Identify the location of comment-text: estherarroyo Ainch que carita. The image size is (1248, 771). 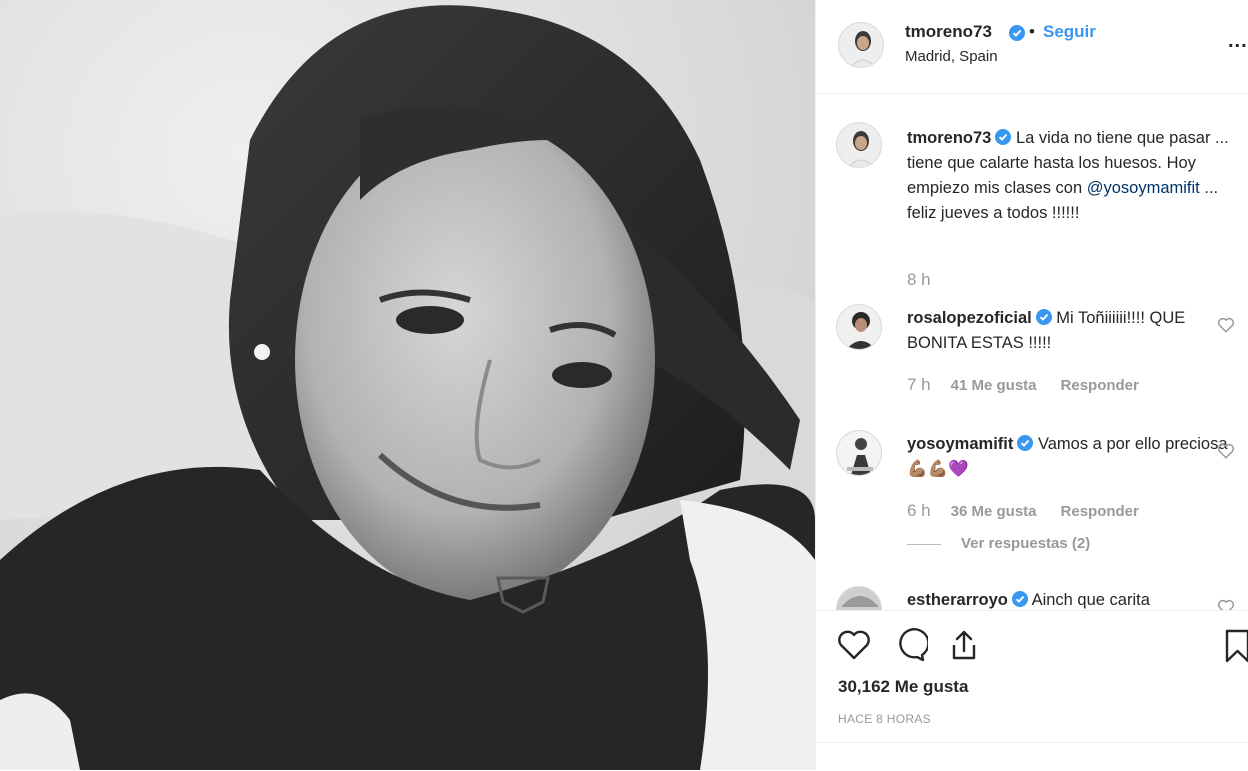
(1069, 599).